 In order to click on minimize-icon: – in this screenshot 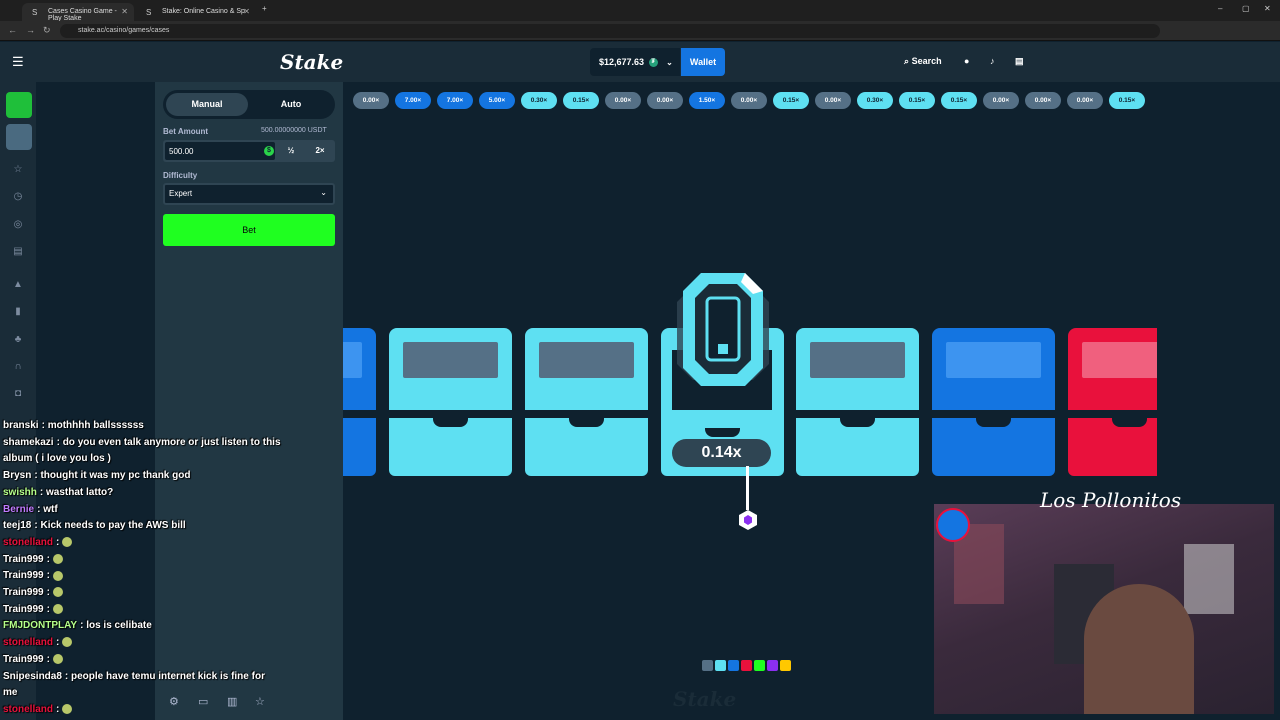, I will do `click(1220, 8)`.